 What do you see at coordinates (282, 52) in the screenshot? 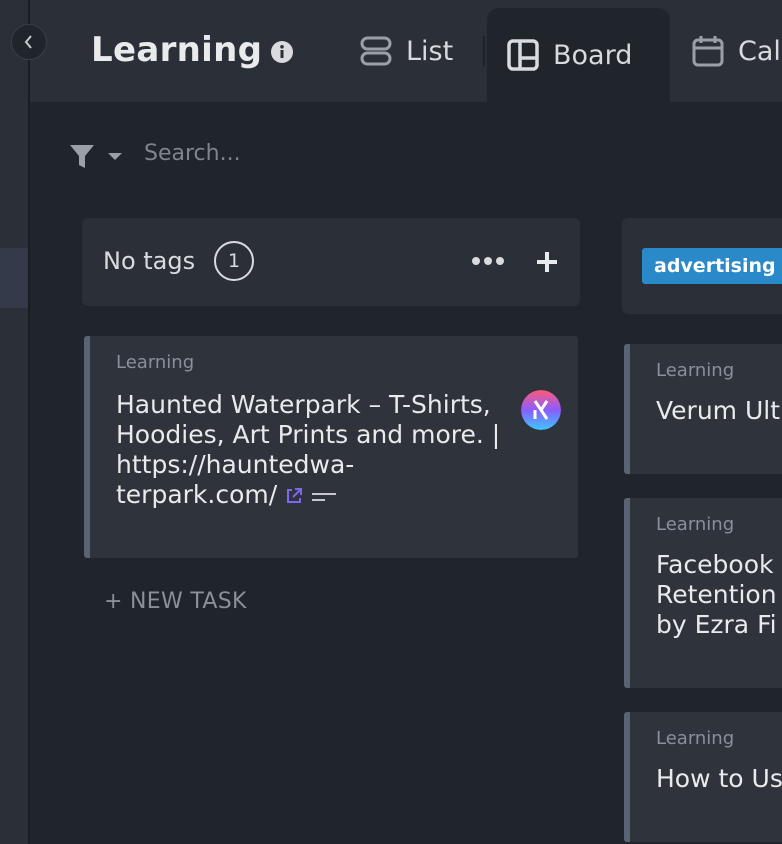
I see `info-icon` at bounding box center [282, 52].